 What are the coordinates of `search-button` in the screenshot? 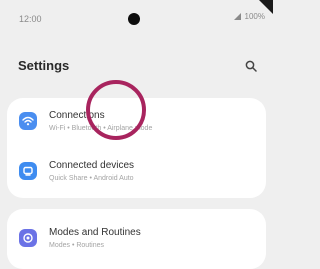 It's located at (251, 66).